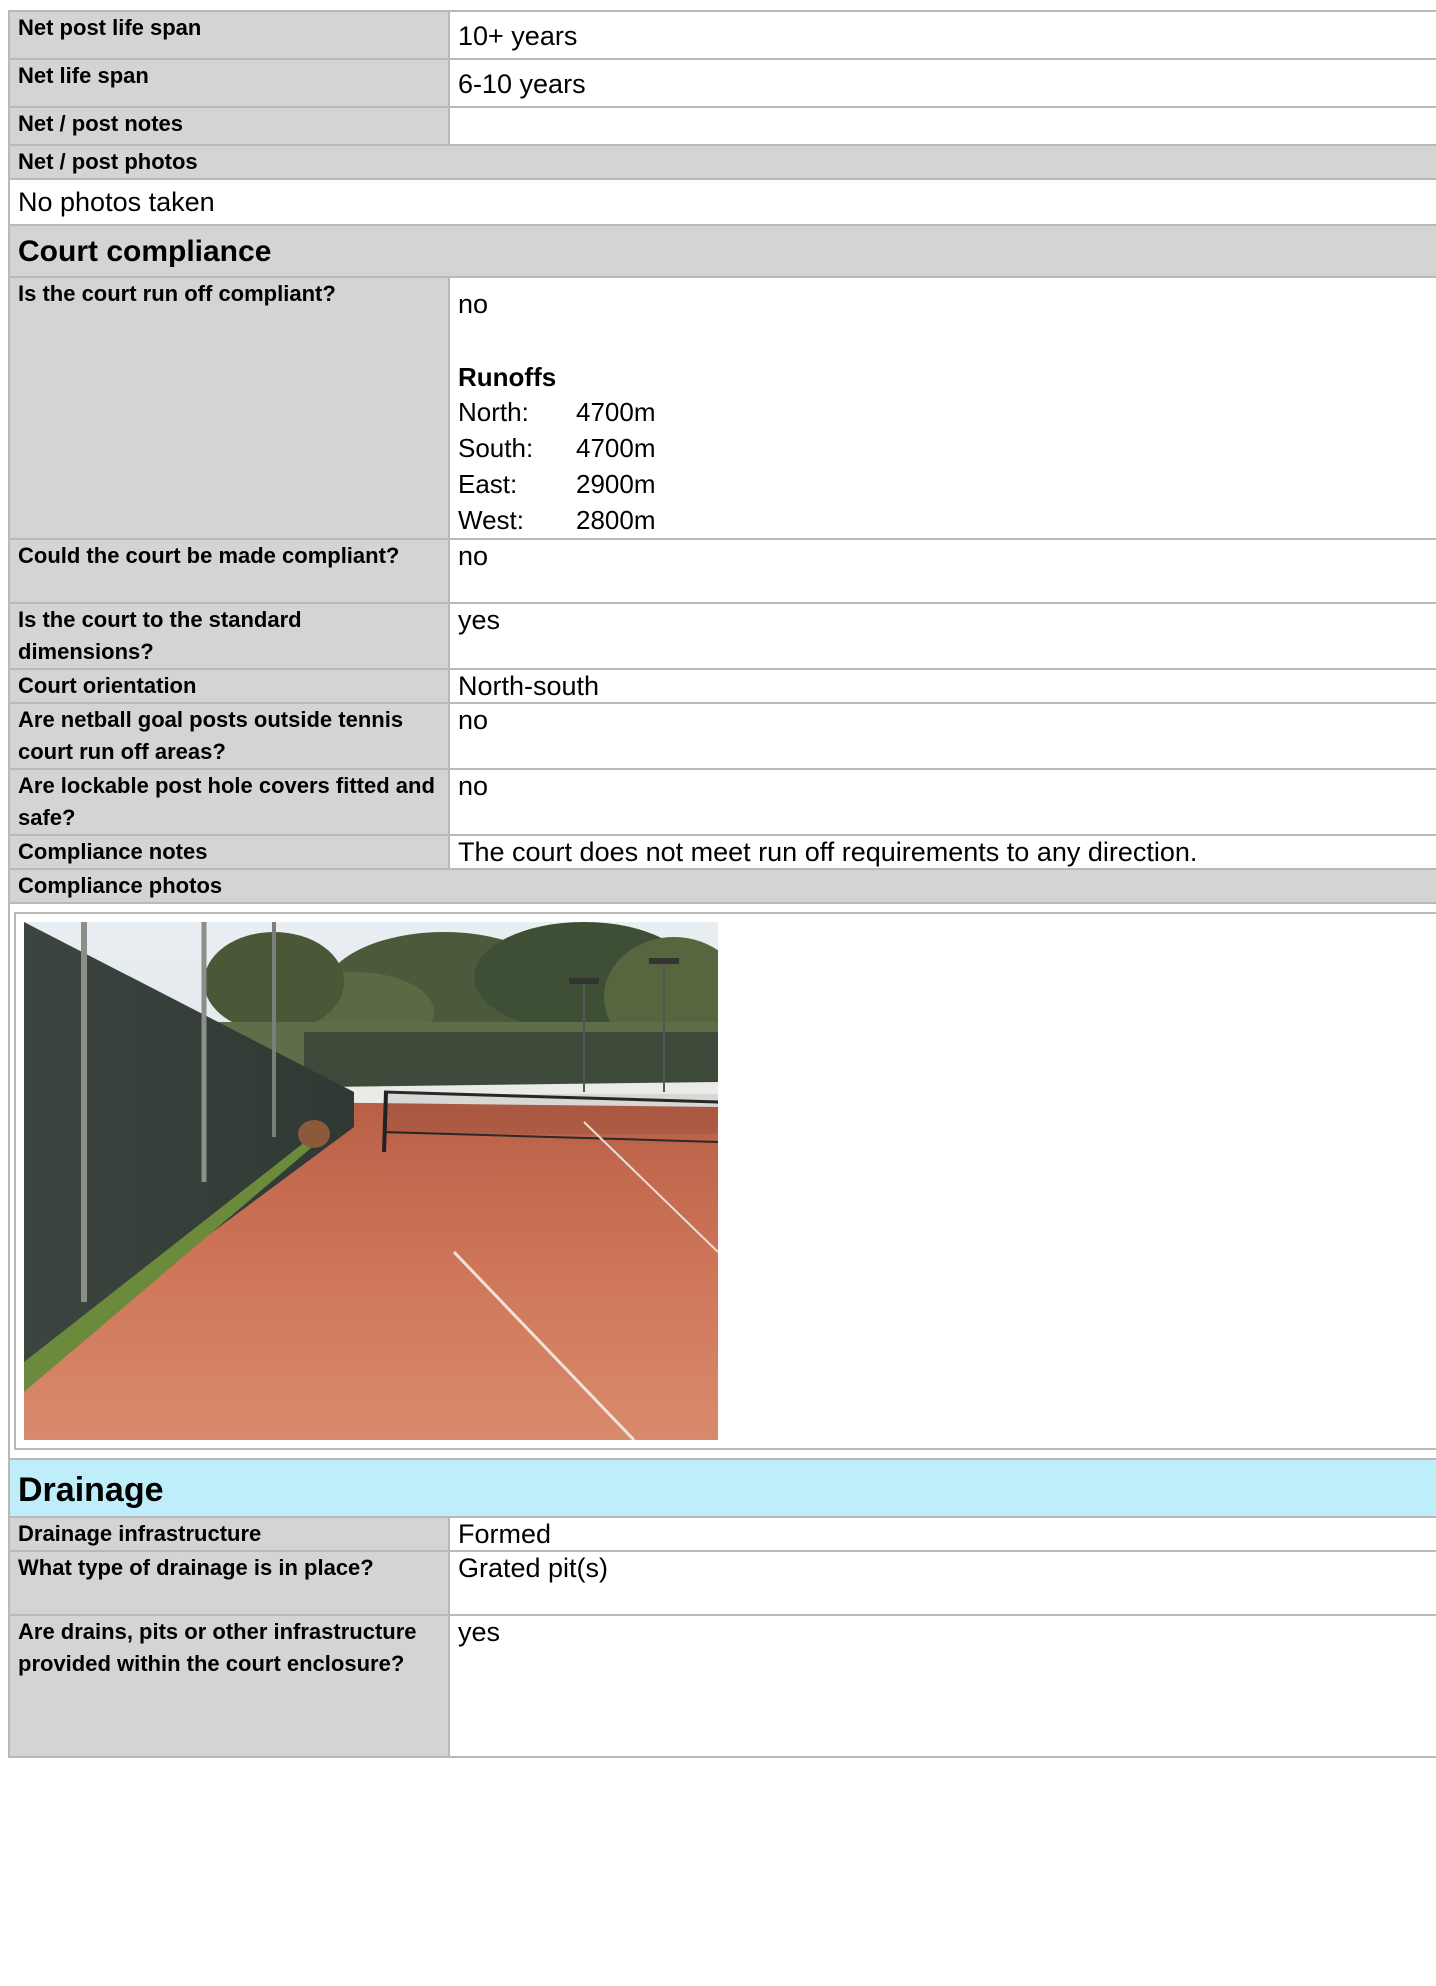 The image size is (1436, 1986). Describe the element at coordinates (947, 484) in the screenshot. I see `runoff-east: East: 2900m` at that location.